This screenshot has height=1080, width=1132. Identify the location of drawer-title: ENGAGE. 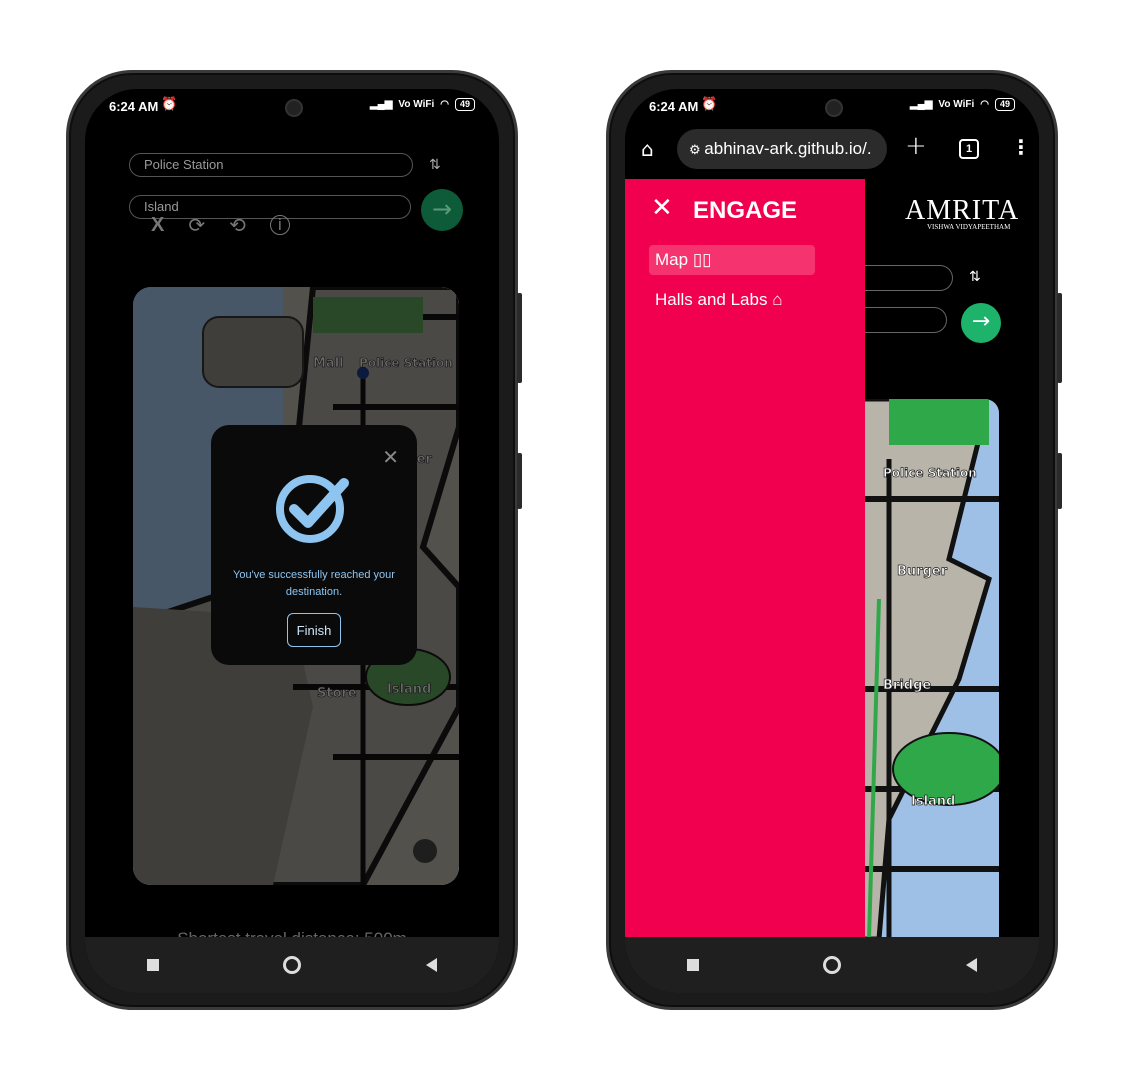
(745, 210).